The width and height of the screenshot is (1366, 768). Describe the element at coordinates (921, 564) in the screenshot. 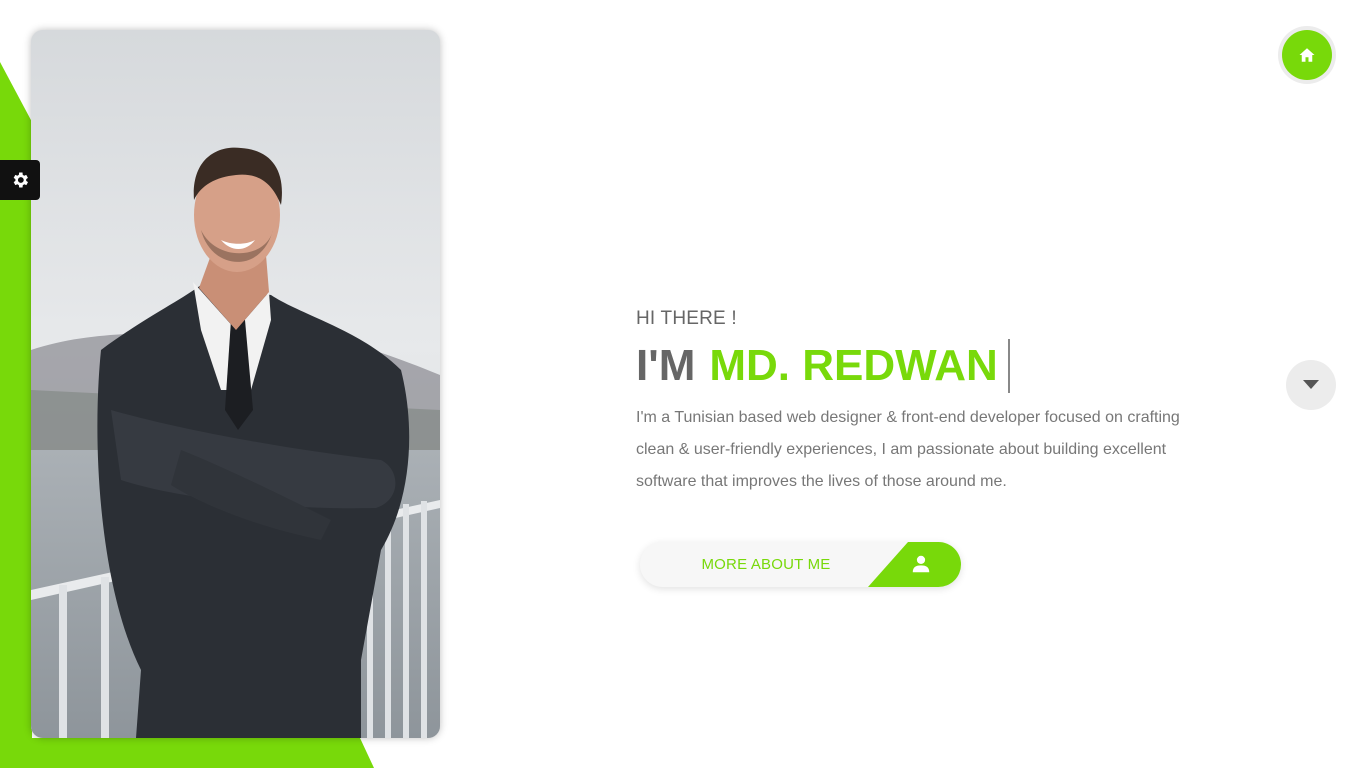

I see `user-icon` at that location.